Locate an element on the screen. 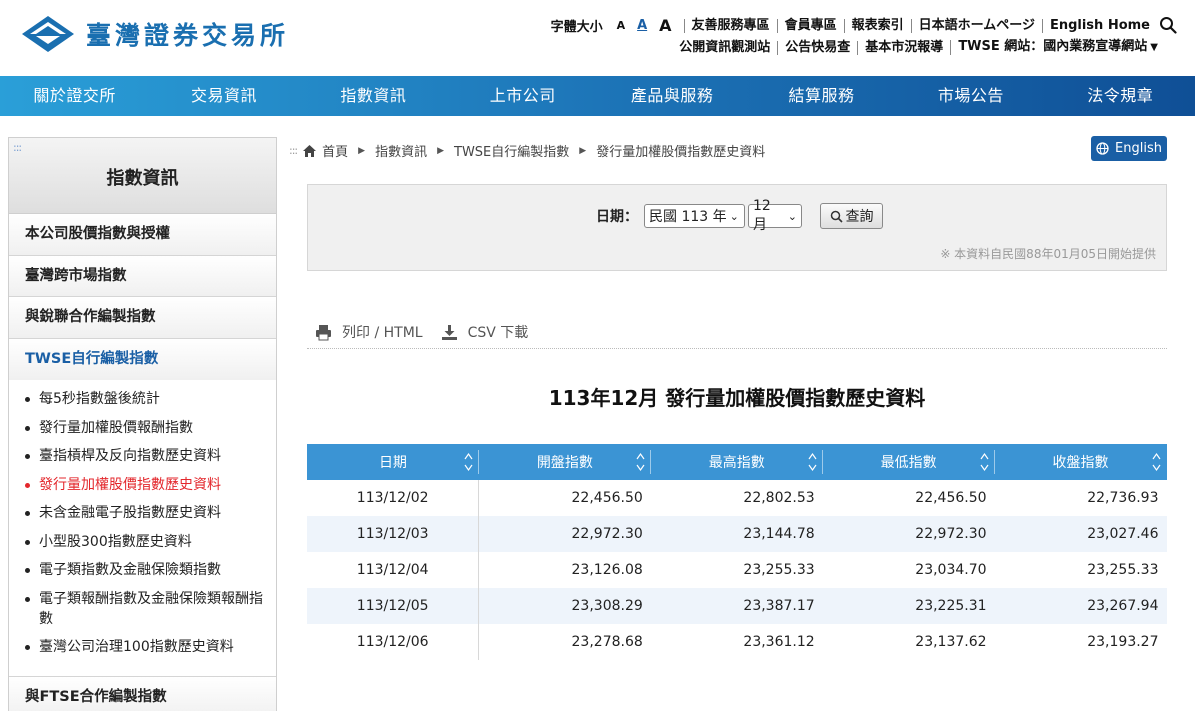  breadcrumb-twse-index: TWSE自行編製指數 is located at coordinates (511, 150).